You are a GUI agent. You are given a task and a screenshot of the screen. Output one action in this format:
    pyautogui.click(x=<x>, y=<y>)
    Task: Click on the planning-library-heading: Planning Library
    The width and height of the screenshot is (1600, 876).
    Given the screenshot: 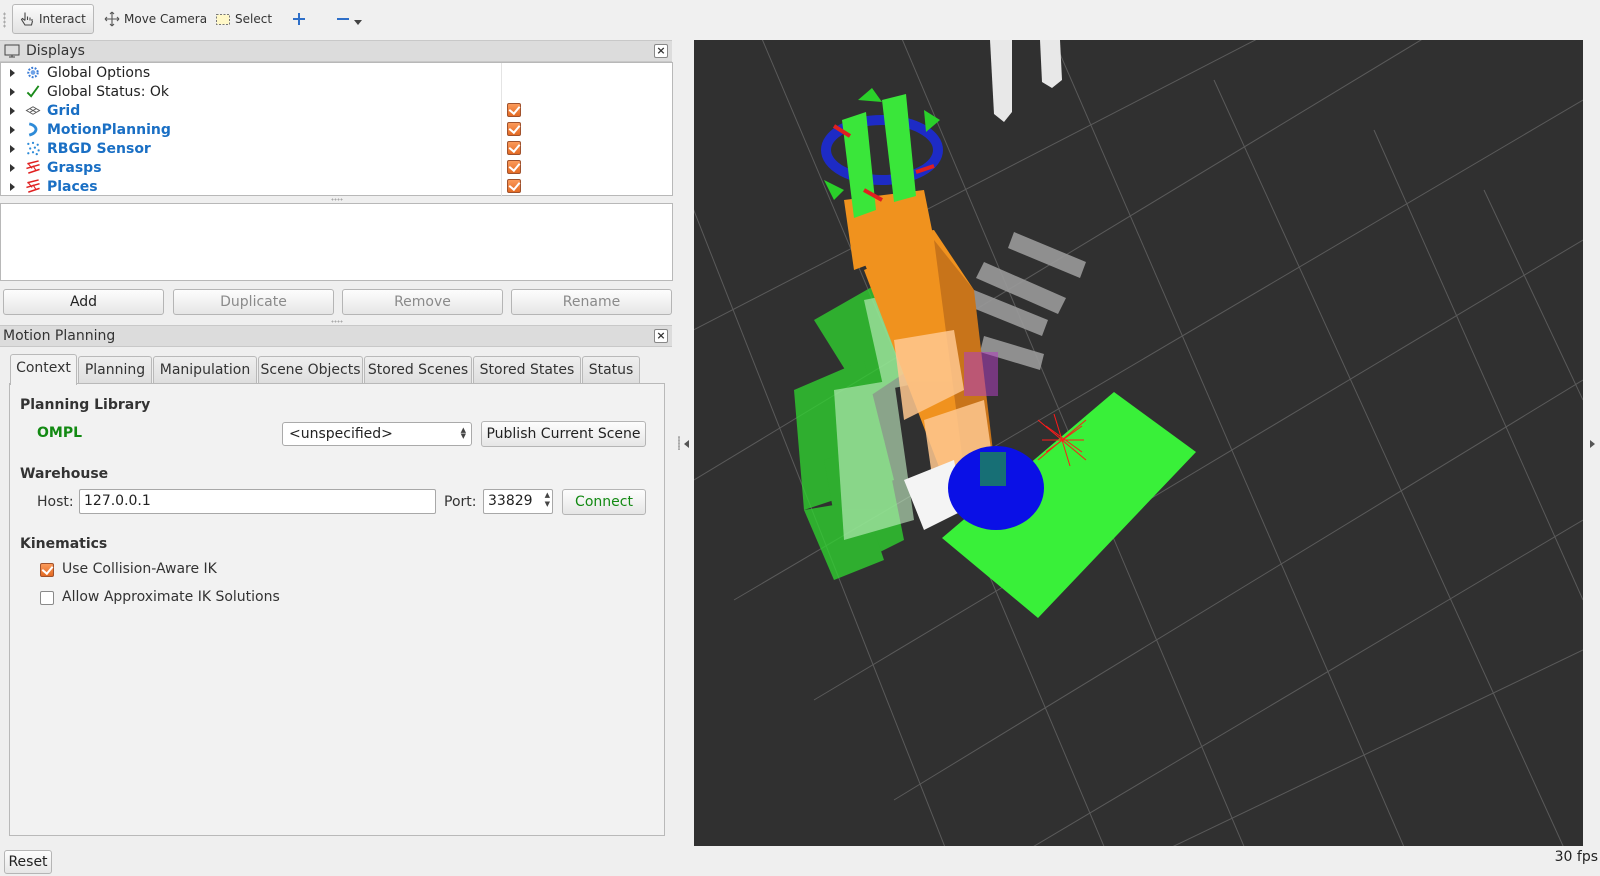 What is the action you would take?
    pyautogui.click(x=85, y=405)
    